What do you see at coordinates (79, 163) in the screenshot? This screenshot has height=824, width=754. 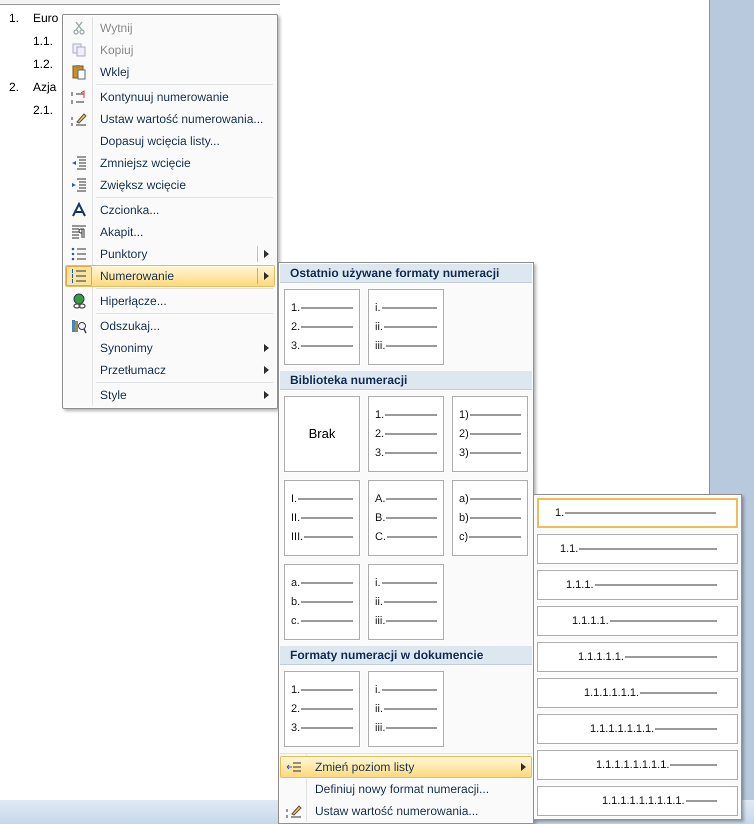 I see `decrease-indent-icon` at bounding box center [79, 163].